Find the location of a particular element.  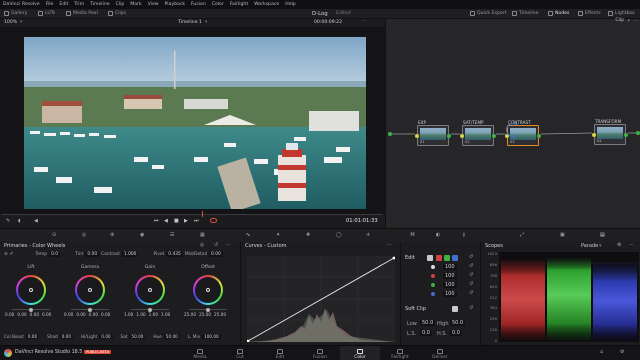

qualifier-icon: ✚ is located at coordinates (308, 235).